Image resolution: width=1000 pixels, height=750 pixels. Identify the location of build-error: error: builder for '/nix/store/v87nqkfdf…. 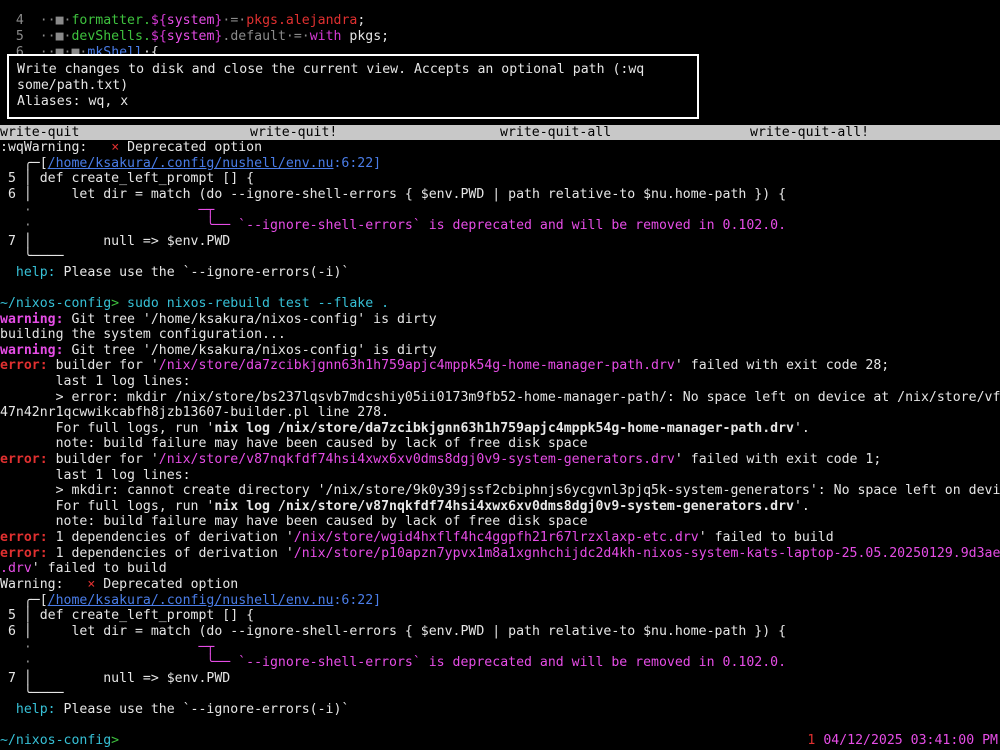
(441, 459).